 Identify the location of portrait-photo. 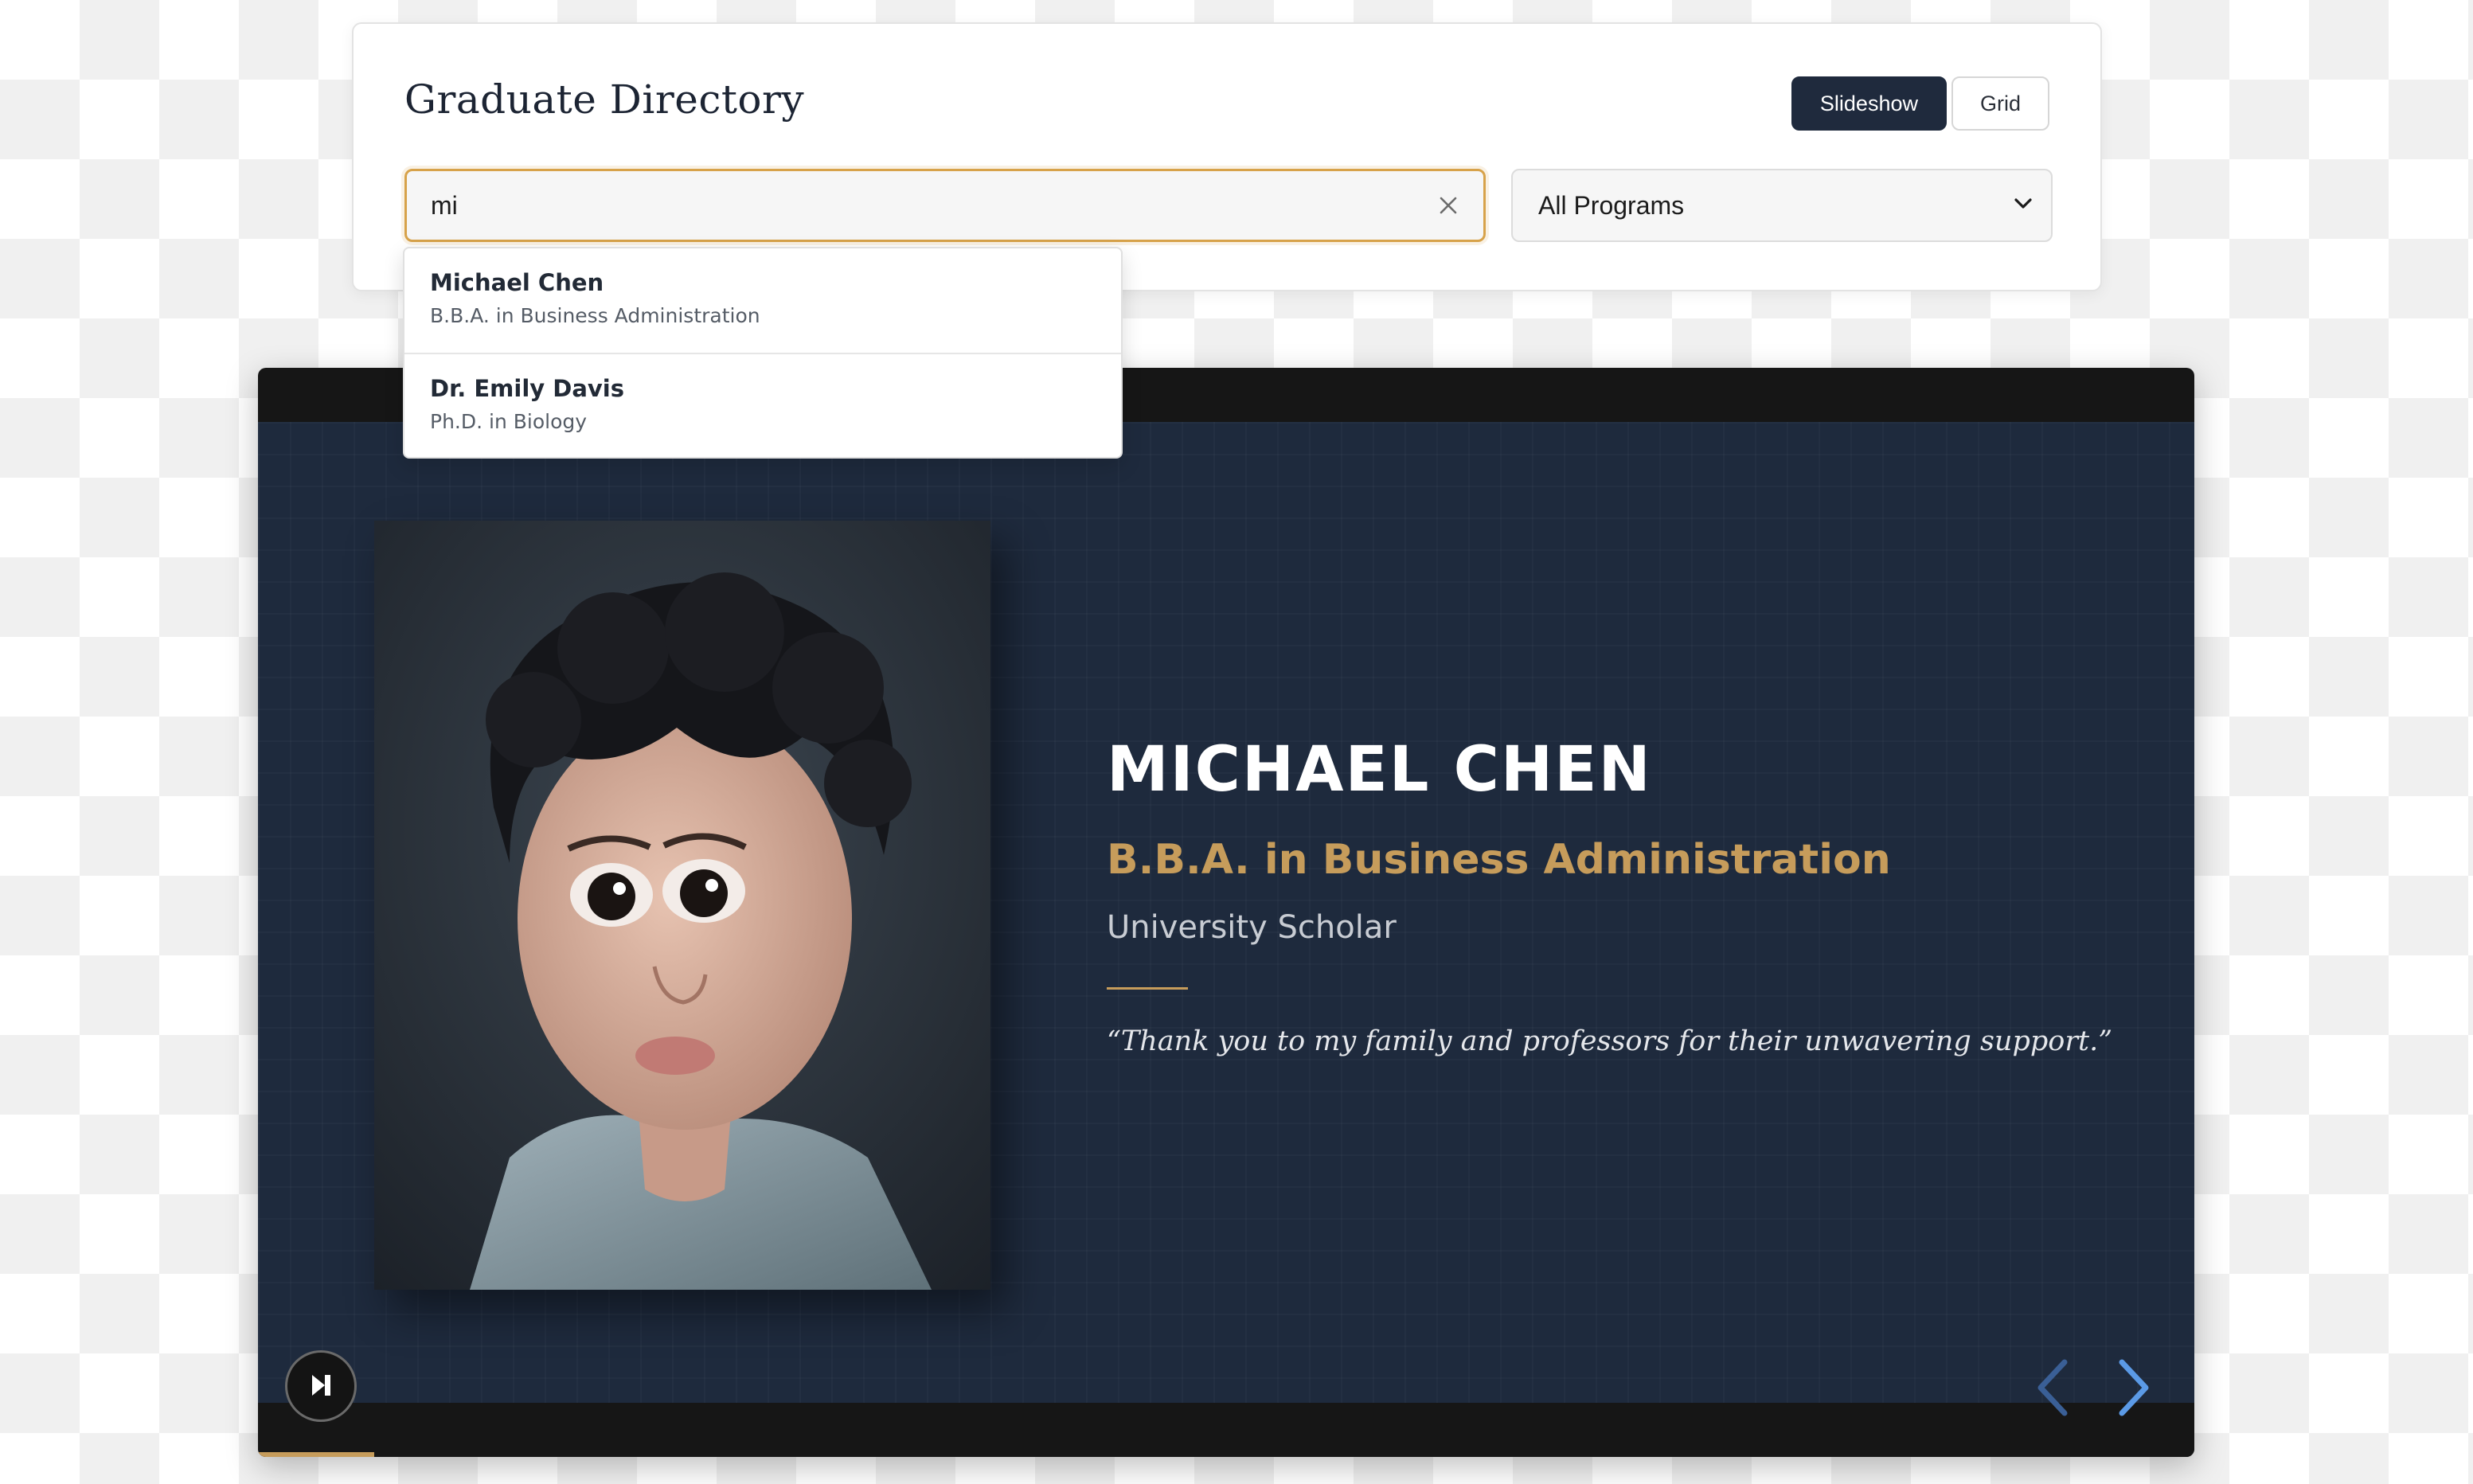
(682, 905).